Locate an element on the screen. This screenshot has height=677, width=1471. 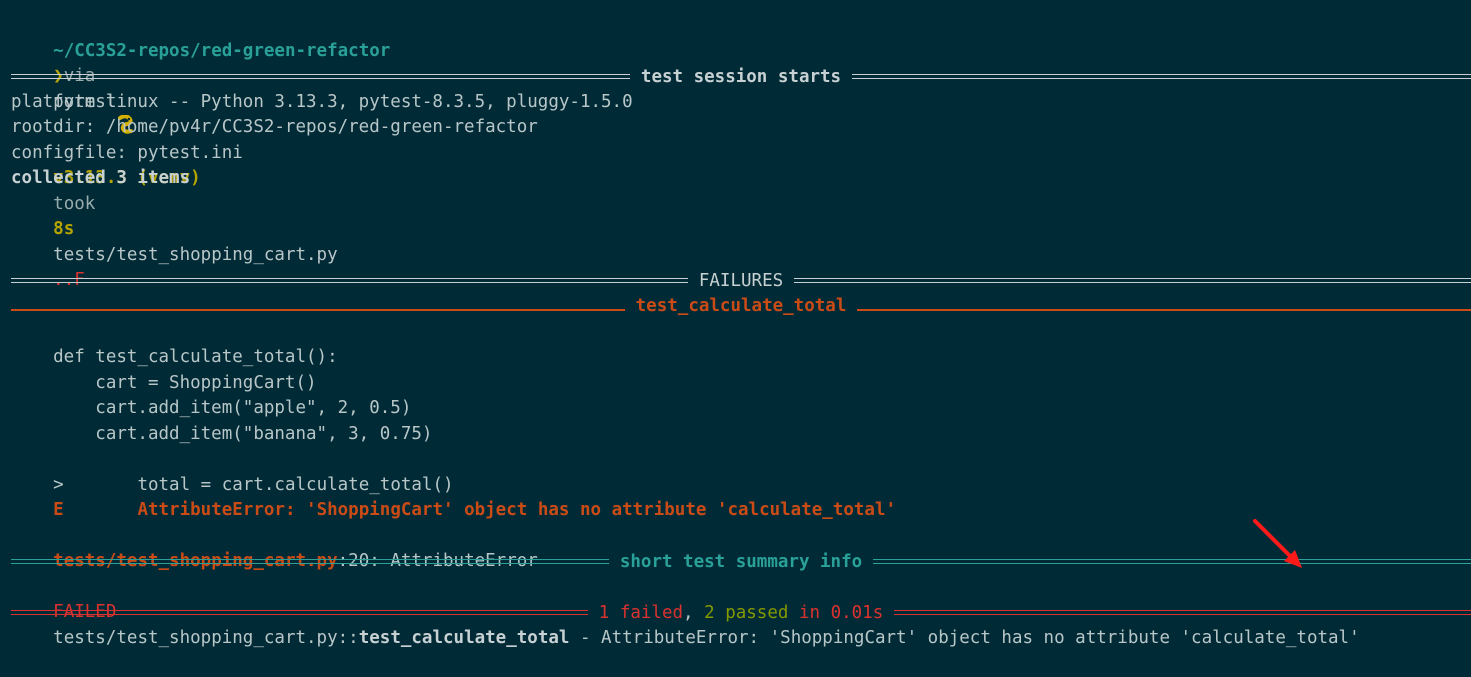
test-progress-line: tests/test_shopping_cart.py ..F is located at coordinates (174, 254).